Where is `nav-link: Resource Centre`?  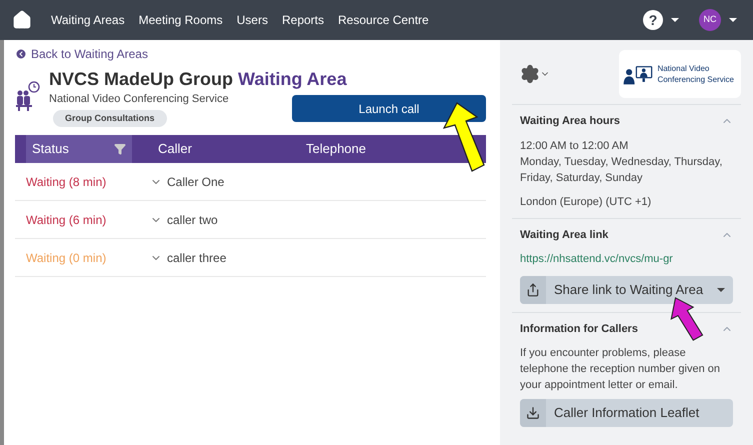 nav-link: Resource Centre is located at coordinates (383, 20).